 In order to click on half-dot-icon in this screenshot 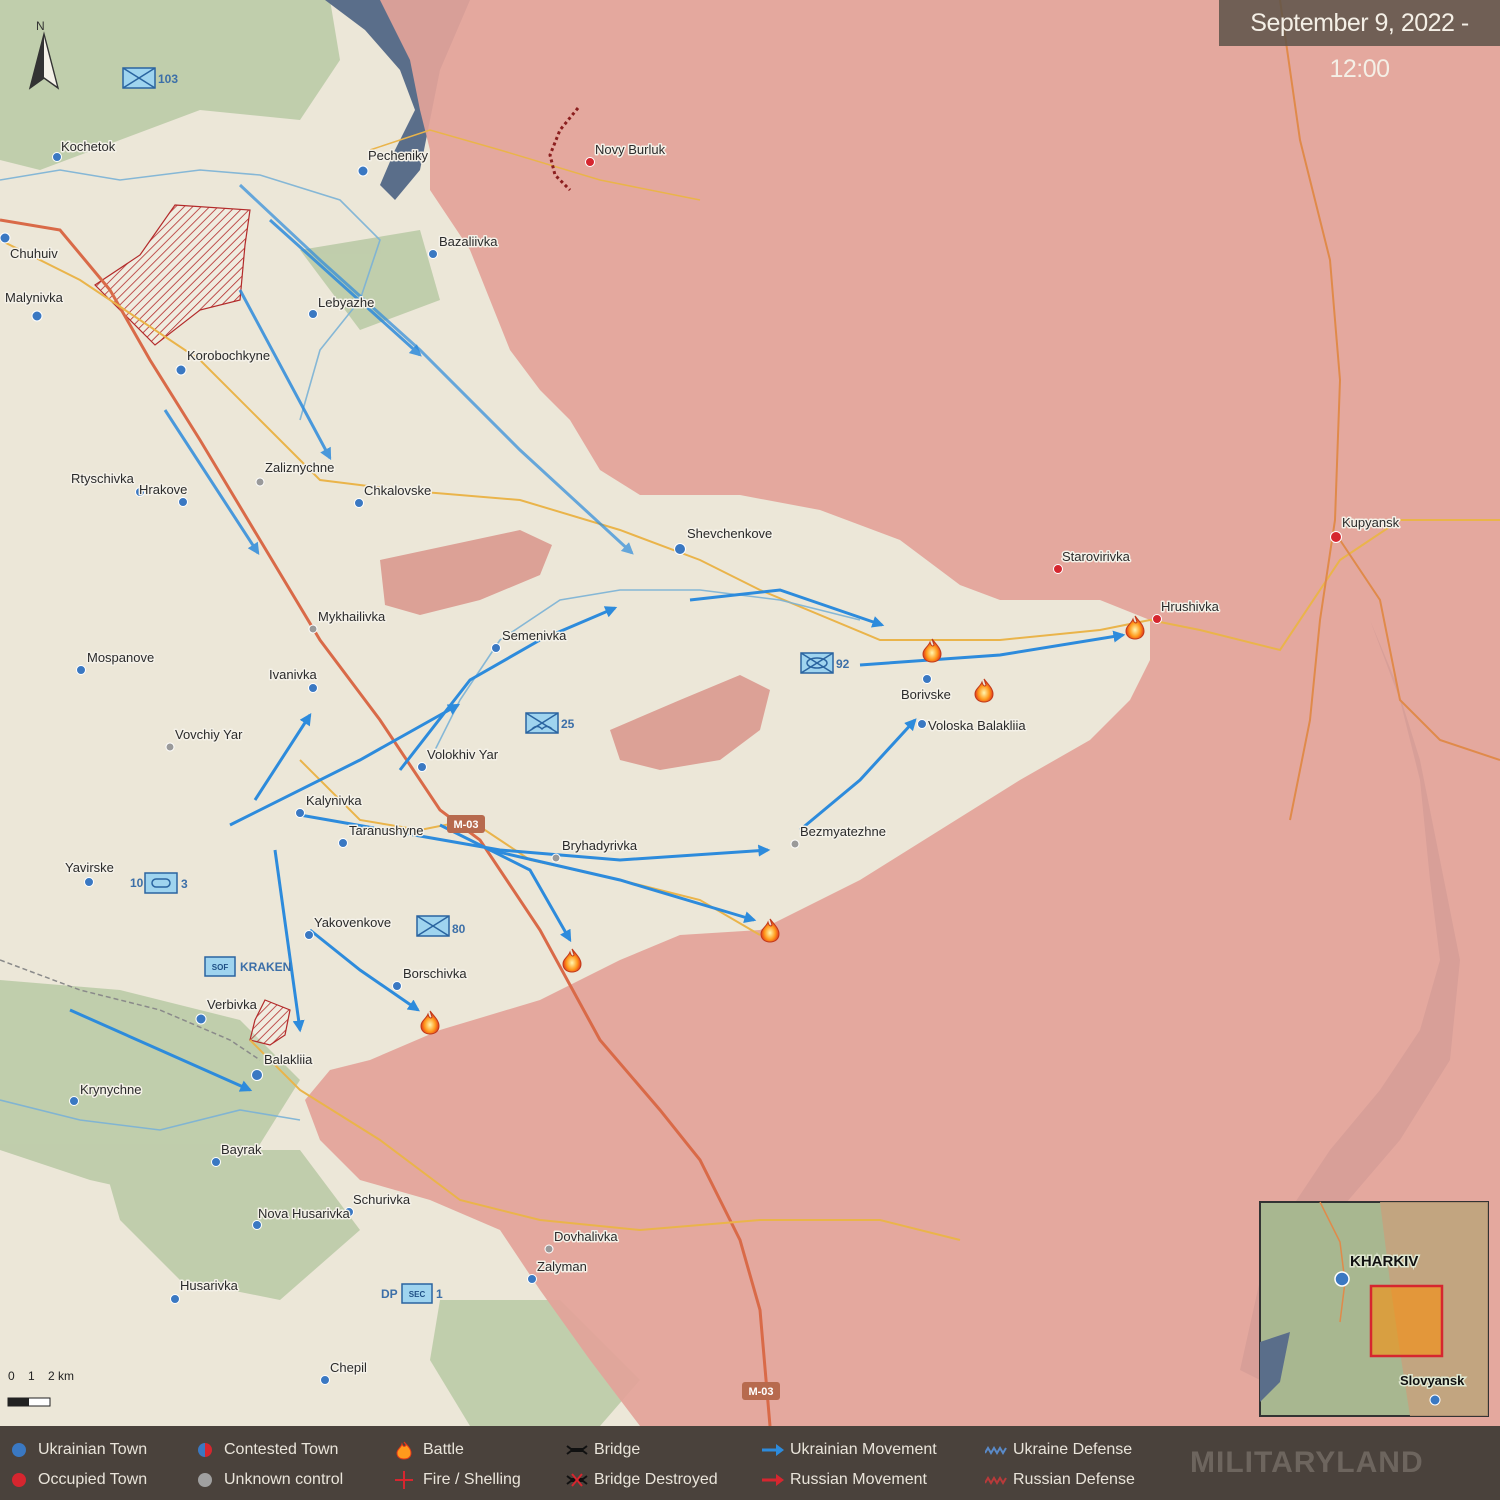, I will do `click(205, 1450)`.